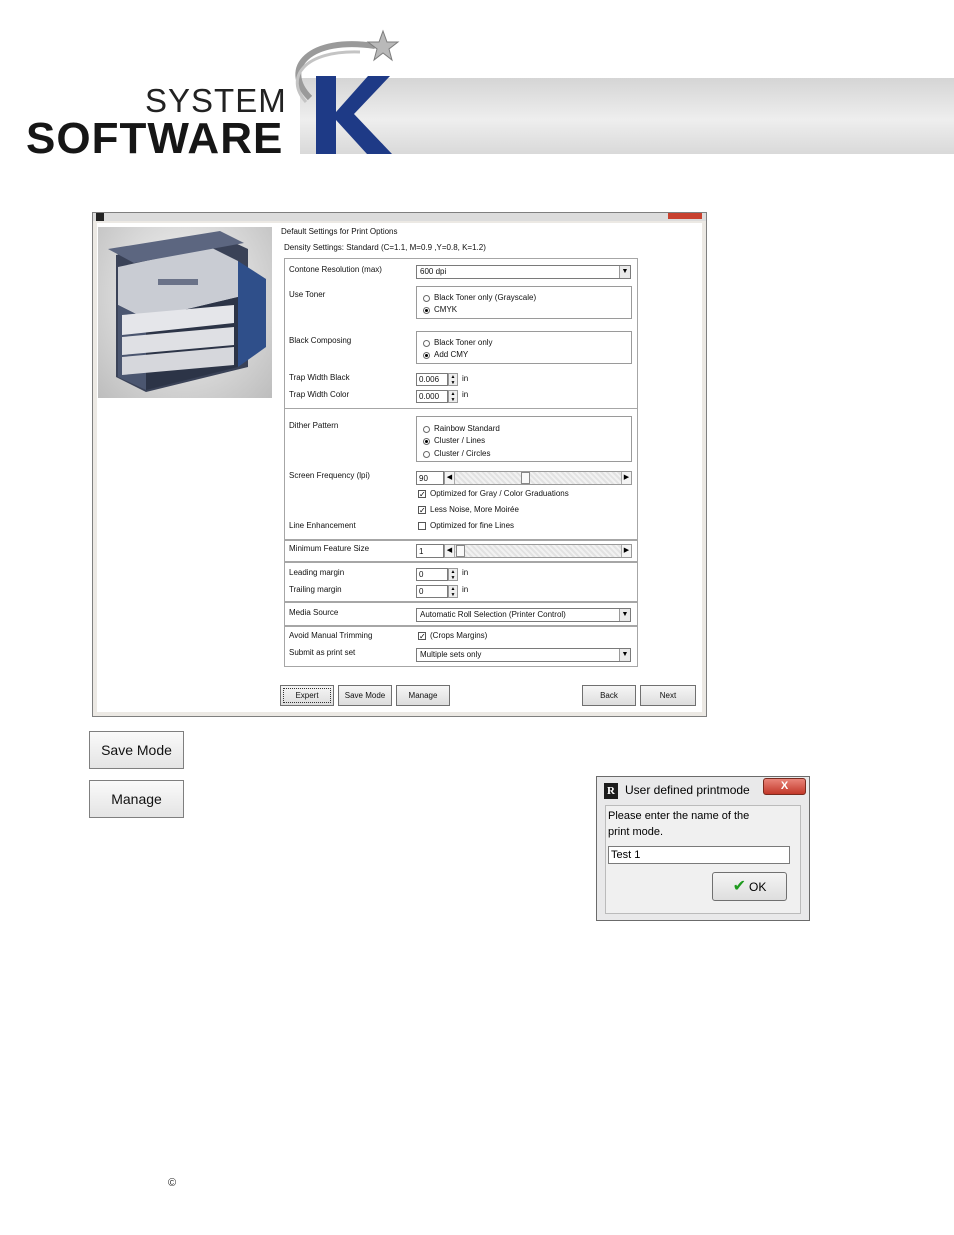 The width and height of the screenshot is (954, 1235). Describe the element at coordinates (320, 340) in the screenshot. I see `black-composing-label: Black Composing` at that location.